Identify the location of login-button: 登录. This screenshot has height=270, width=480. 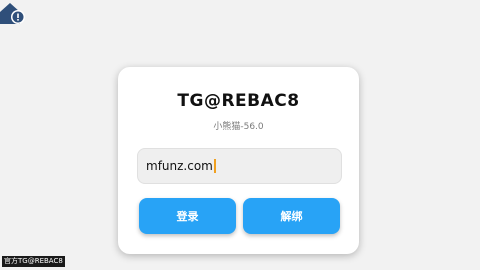
(187, 216).